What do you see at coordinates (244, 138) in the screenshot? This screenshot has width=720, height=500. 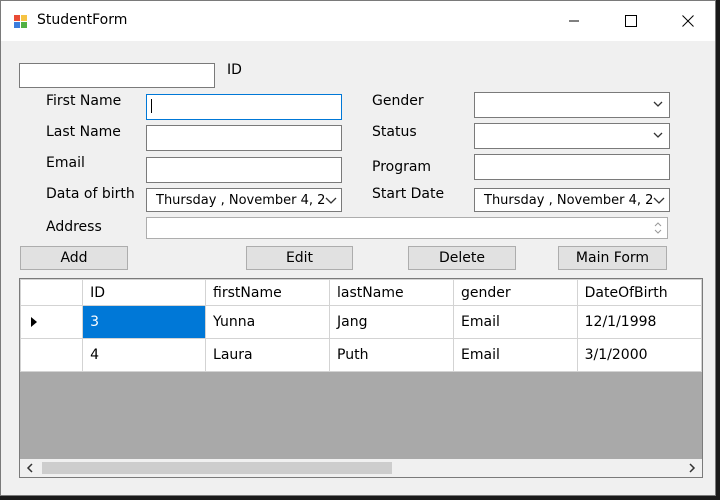 I see `last-name-field` at bounding box center [244, 138].